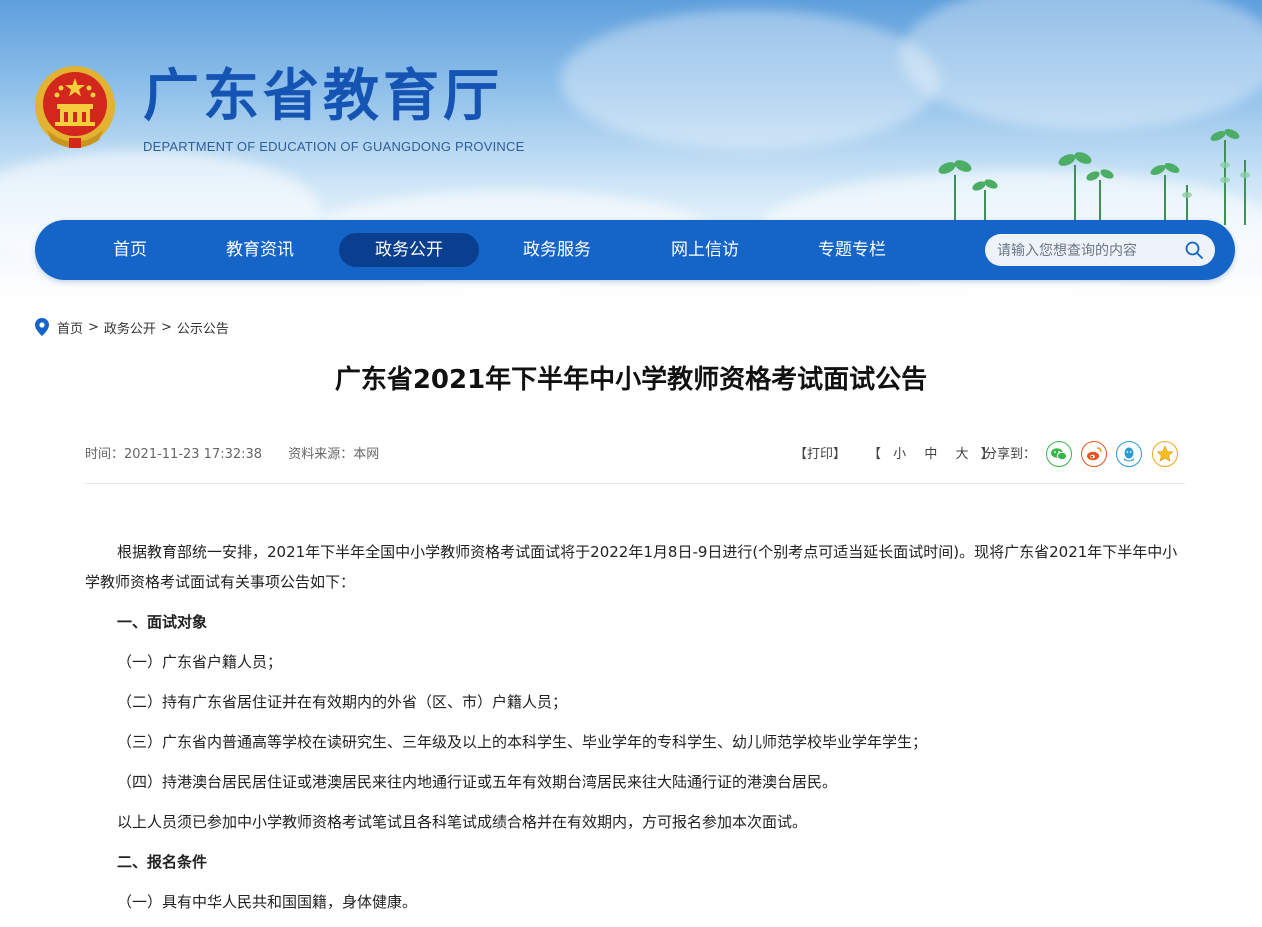 This screenshot has height=927, width=1262. What do you see at coordinates (342, 702) in the screenshot?
I see `list-item: （二）持有广东省居住证并在有效期内的外省（区、市）户籍人员；` at bounding box center [342, 702].